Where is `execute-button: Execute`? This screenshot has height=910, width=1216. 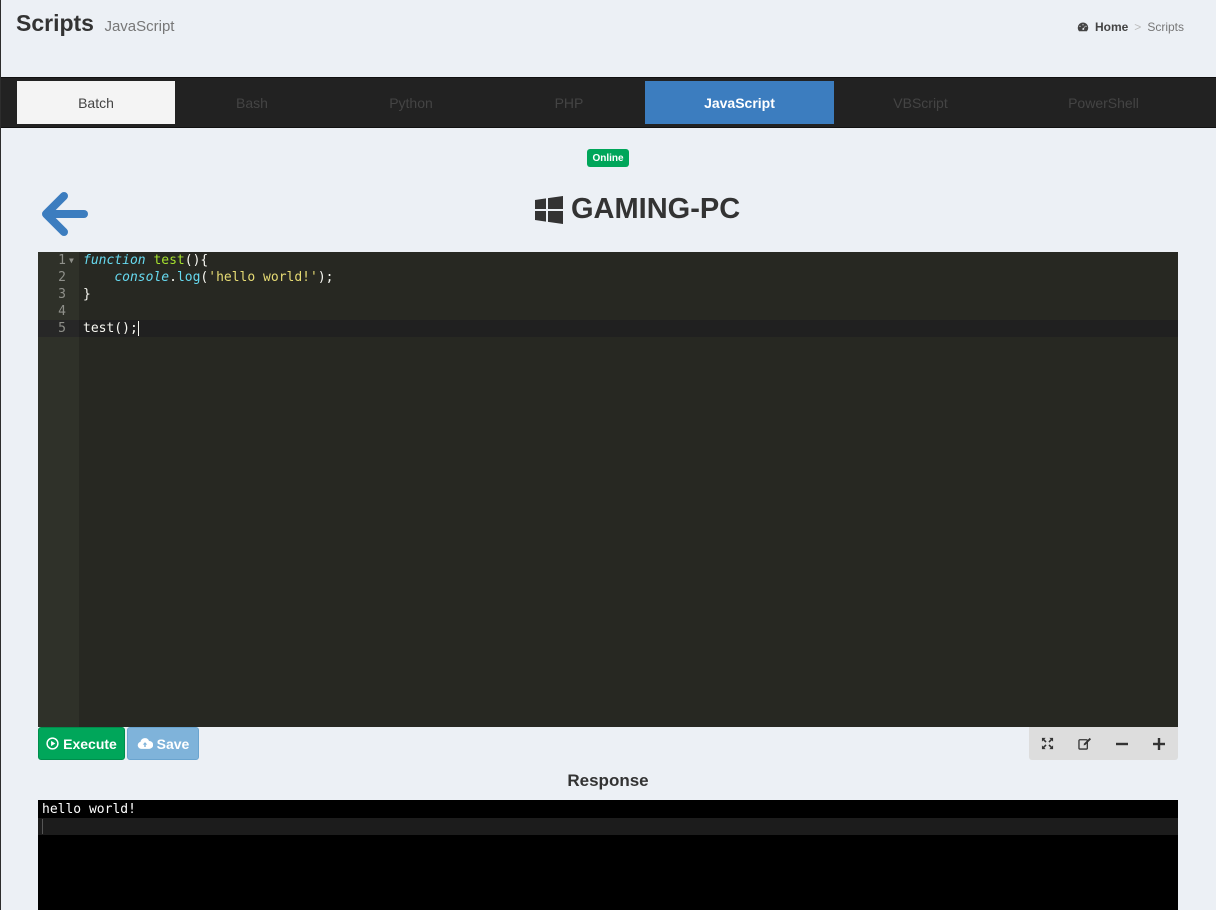
execute-button: Execute is located at coordinates (81, 743).